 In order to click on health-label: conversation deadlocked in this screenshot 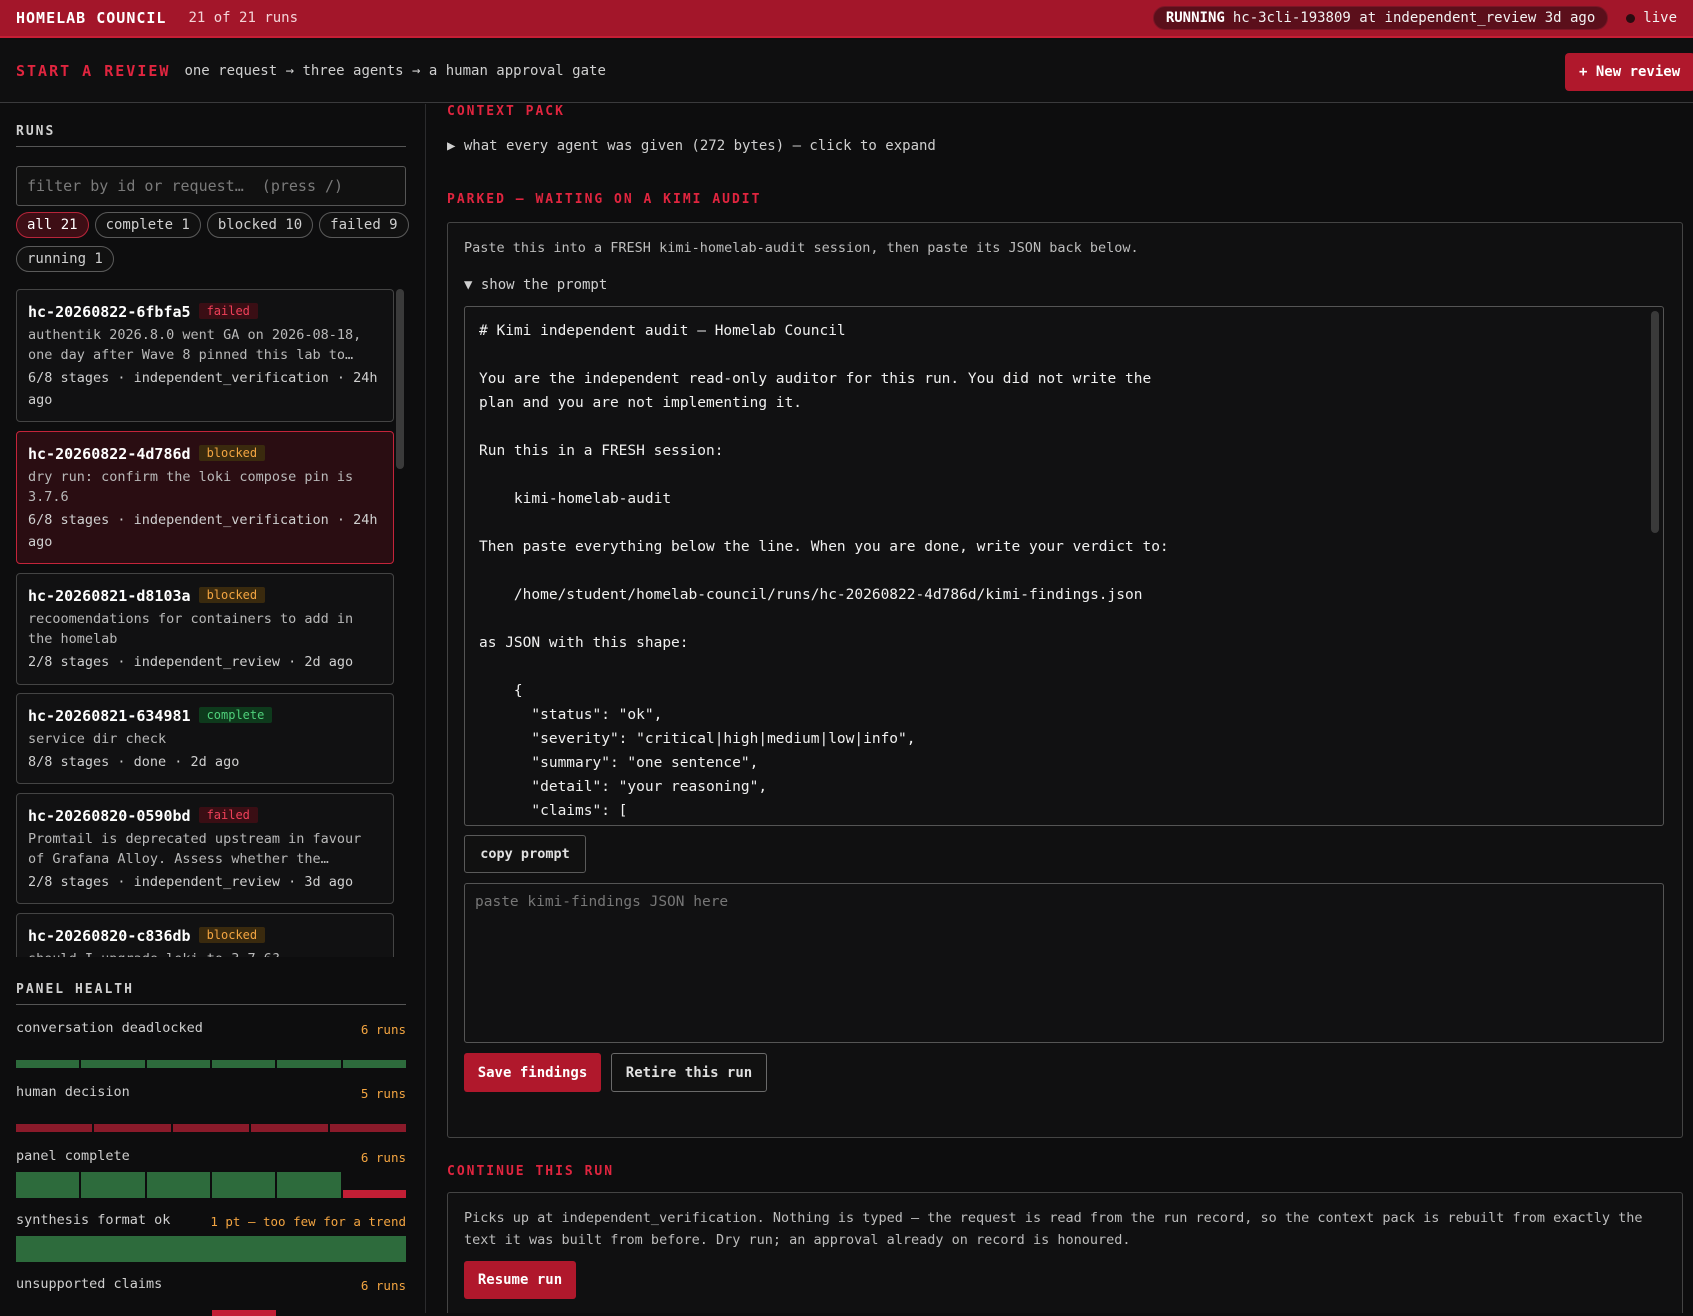, I will do `click(109, 1028)`.